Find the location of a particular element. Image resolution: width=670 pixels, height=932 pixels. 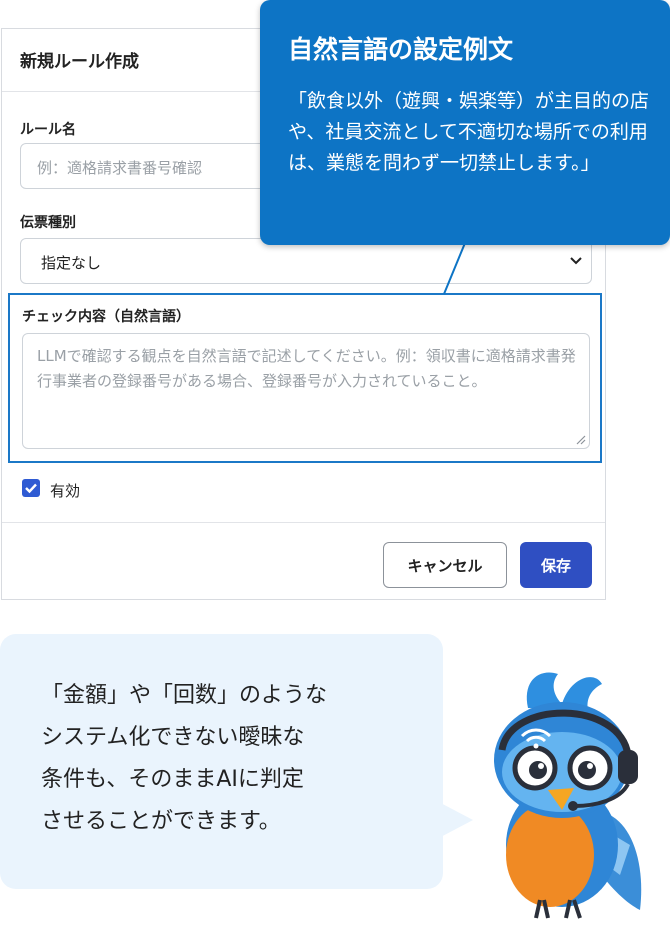

check-content-label: チェック内容（自然言語） is located at coordinates (106, 317).